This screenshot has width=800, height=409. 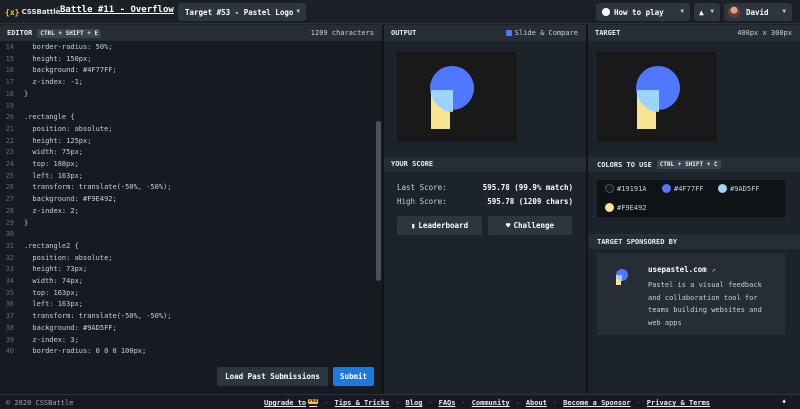 I want to click on line-number: 26, so click(x=9, y=187).